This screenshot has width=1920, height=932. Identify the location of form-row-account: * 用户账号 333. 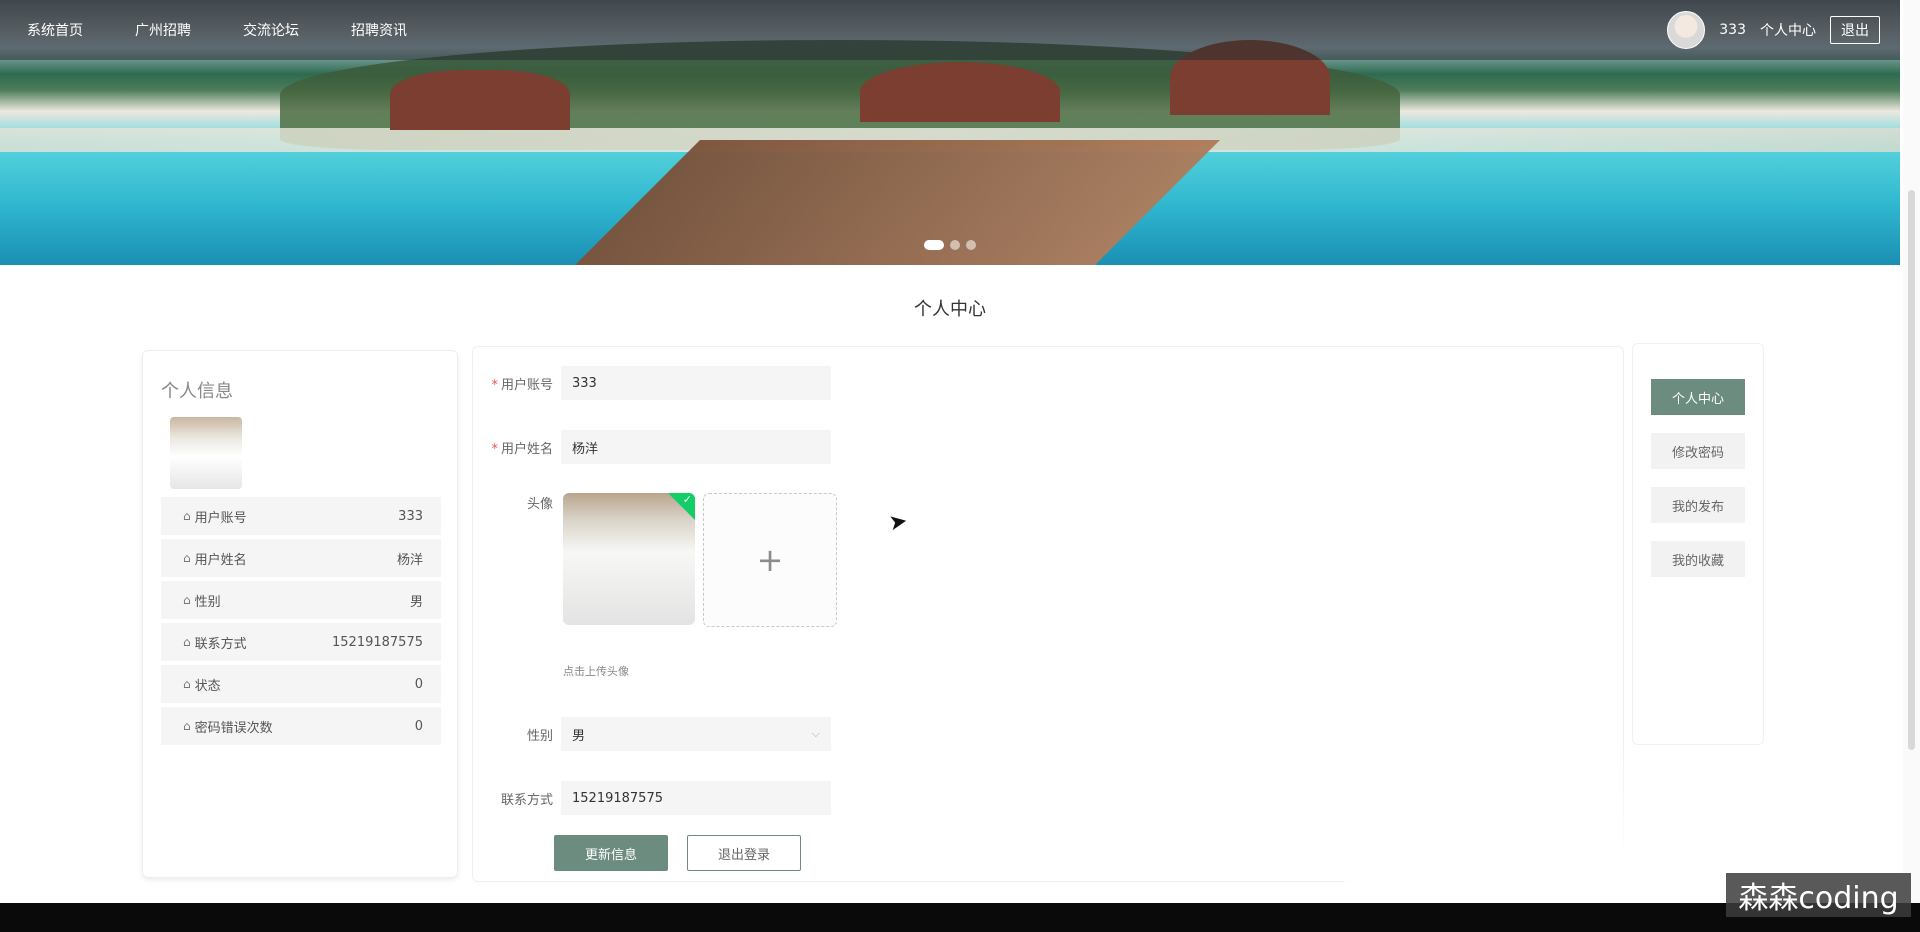
(652, 383).